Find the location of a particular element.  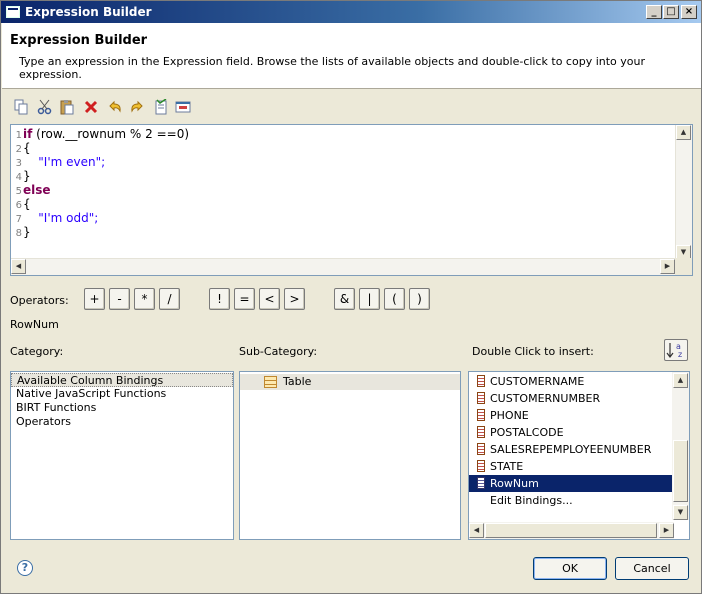

scroll-down-icon: ▼ is located at coordinates (680, 512).